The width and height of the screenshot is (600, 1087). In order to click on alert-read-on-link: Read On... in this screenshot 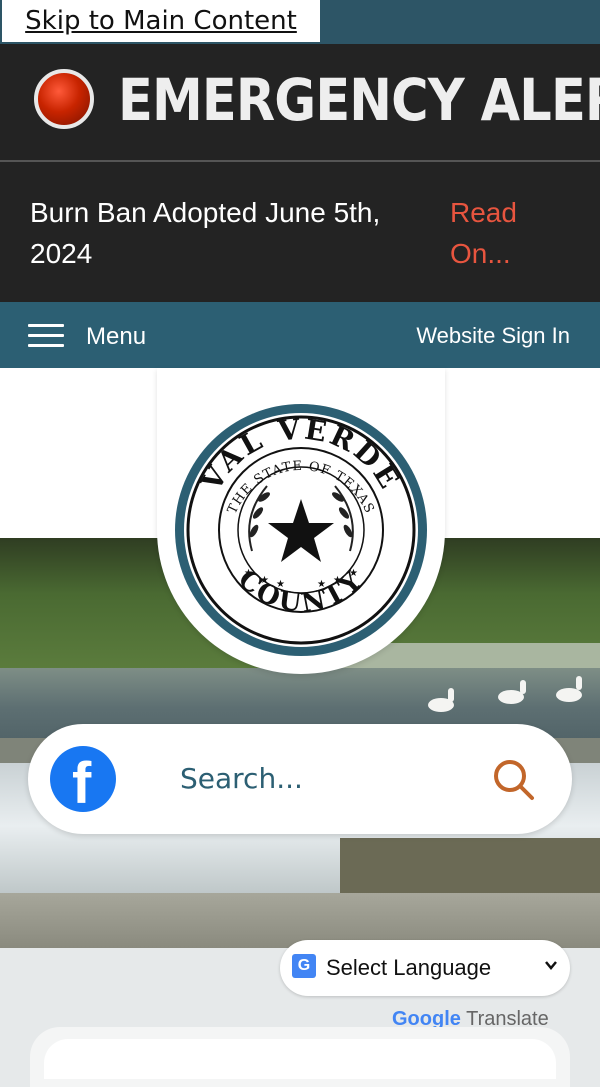, I will do `click(505, 233)`.